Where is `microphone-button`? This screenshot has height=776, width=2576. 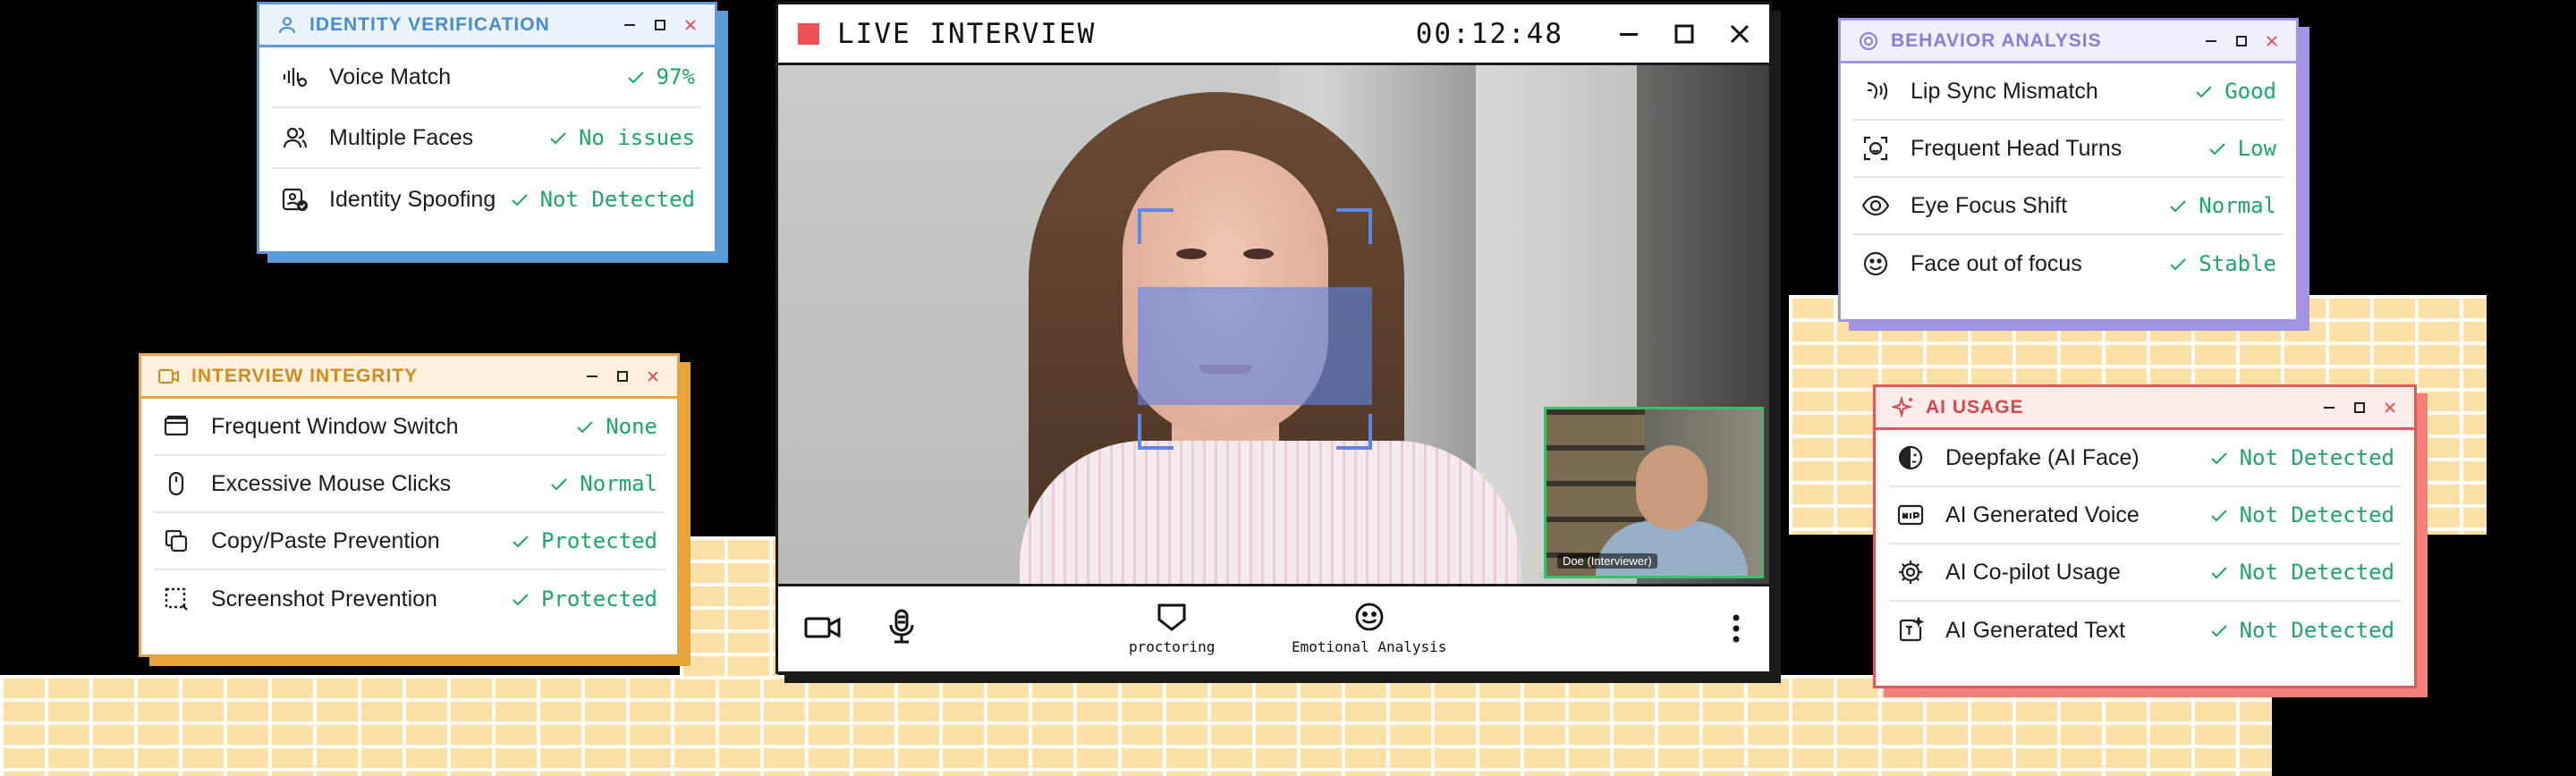
microphone-button is located at coordinates (902, 627).